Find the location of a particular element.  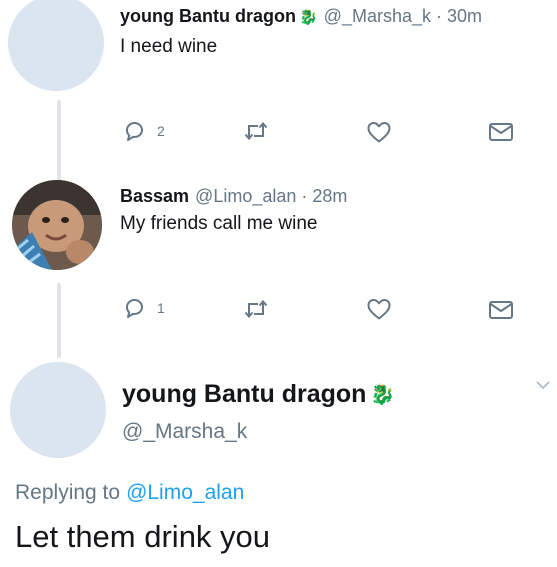

tweet-text: My friends call me wine is located at coordinates (219, 223).